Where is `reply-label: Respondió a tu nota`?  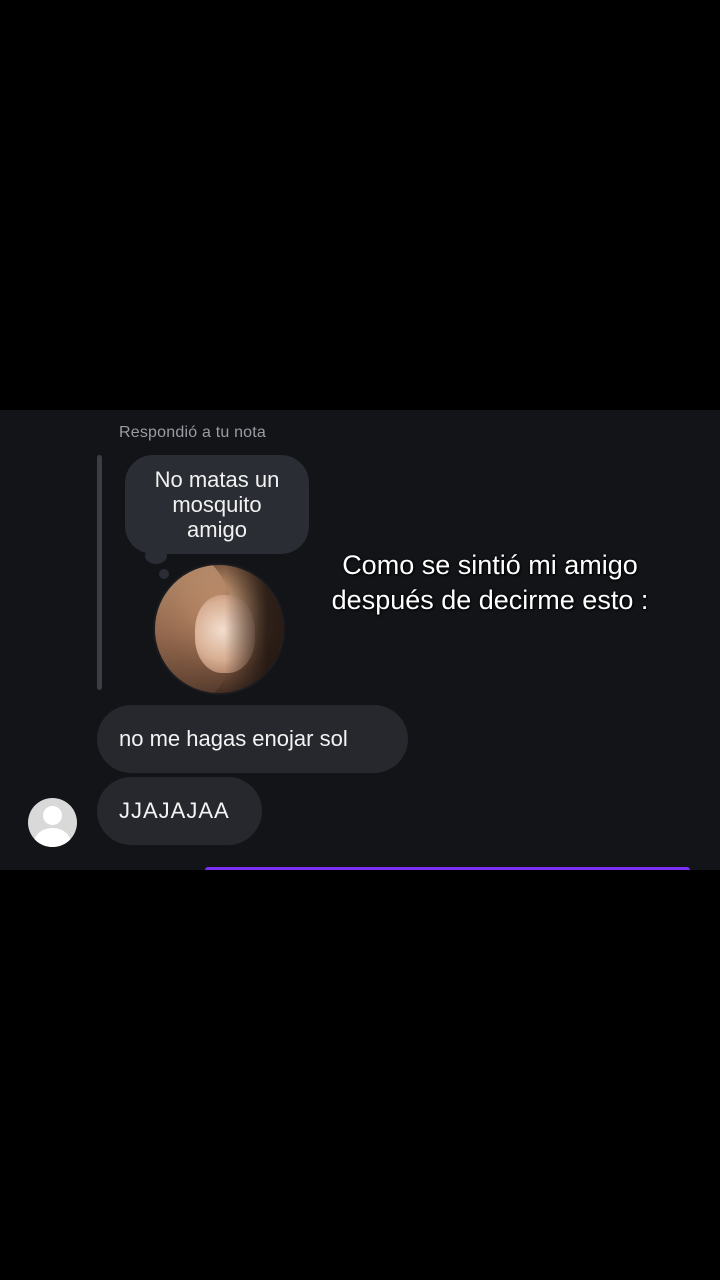
reply-label: Respondió a tu nota is located at coordinates (193, 432).